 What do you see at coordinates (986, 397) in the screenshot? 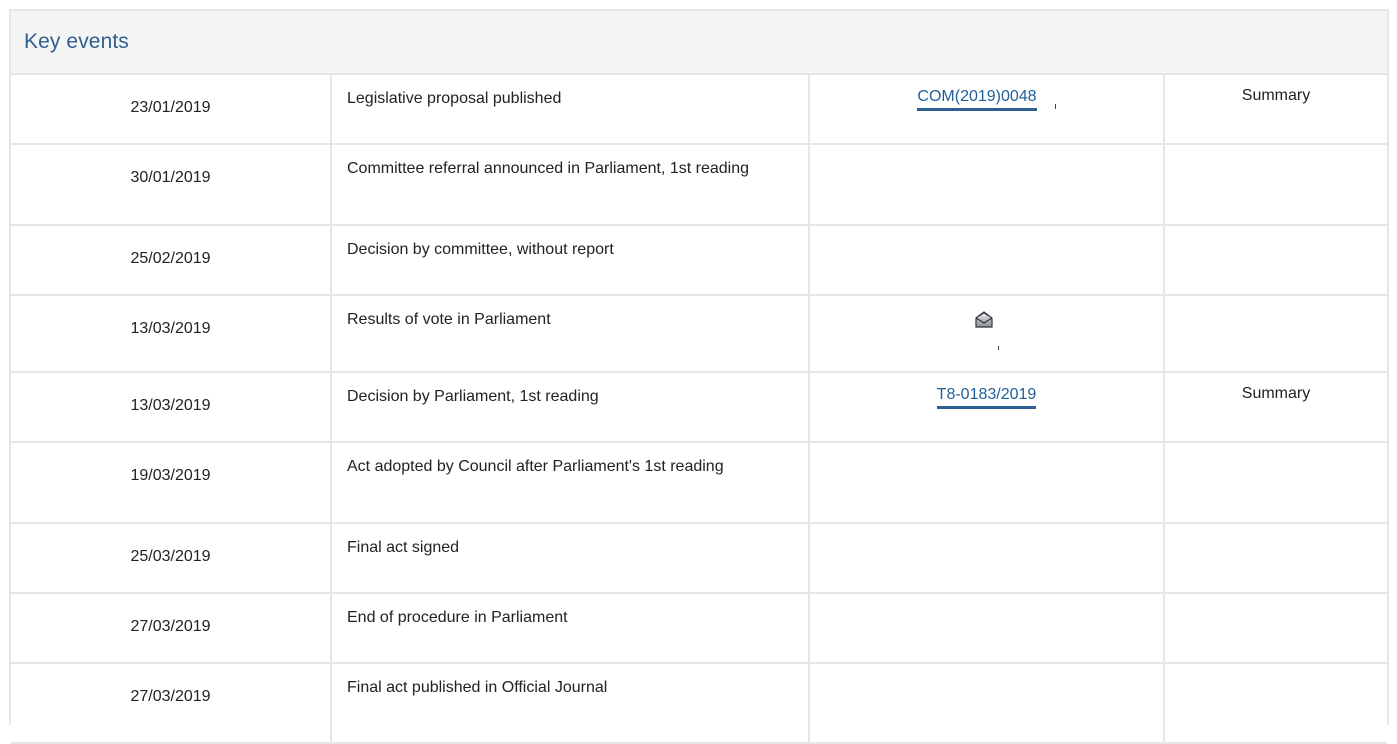
I see `document-link: T8-0183/2019` at bounding box center [986, 397].